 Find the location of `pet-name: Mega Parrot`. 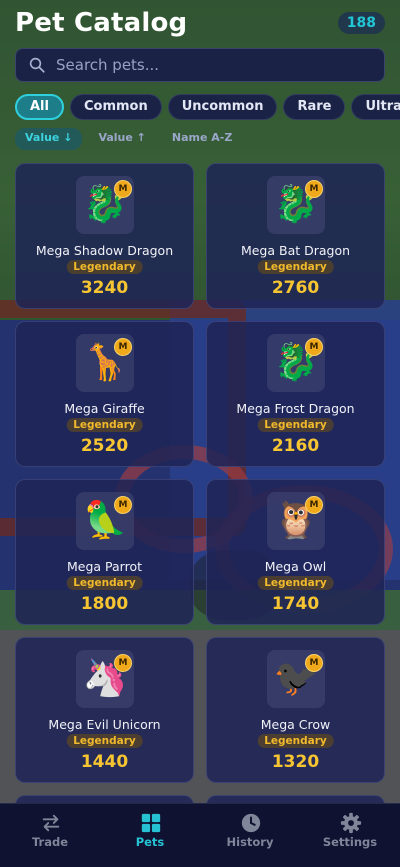

pet-name: Mega Parrot is located at coordinates (104, 566).